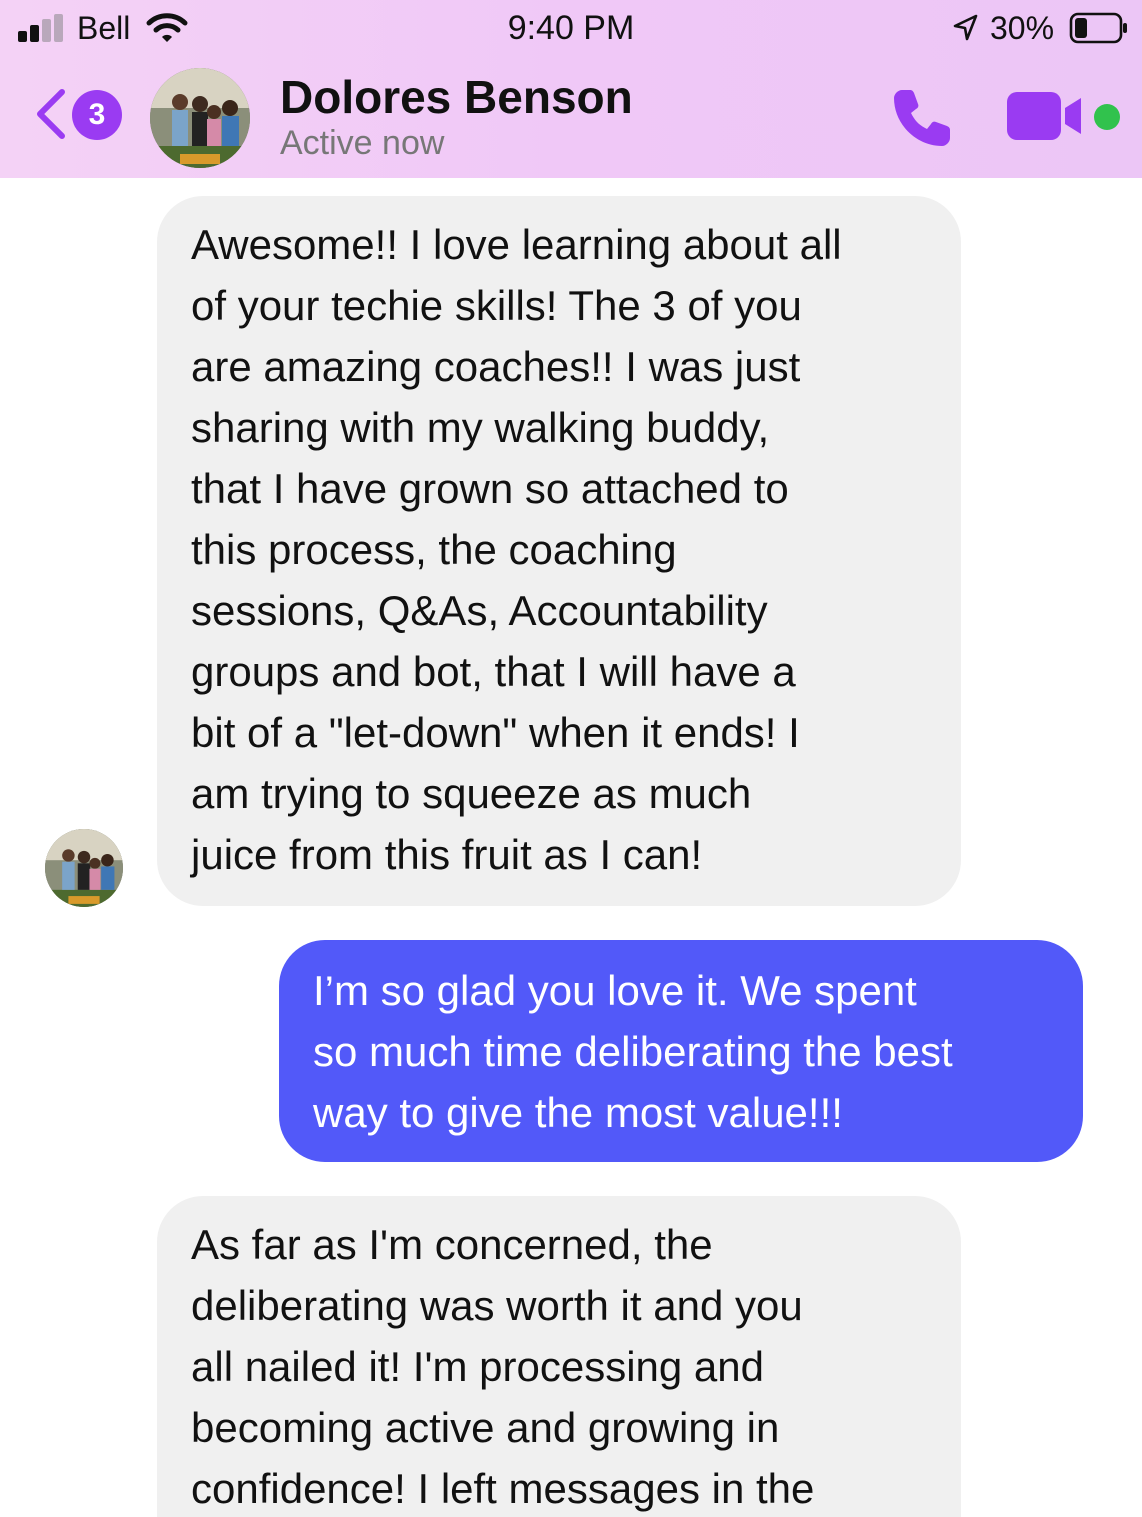 The height and width of the screenshot is (1517, 1142). Describe the element at coordinates (362, 143) in the screenshot. I see `active-status: Active now` at that location.